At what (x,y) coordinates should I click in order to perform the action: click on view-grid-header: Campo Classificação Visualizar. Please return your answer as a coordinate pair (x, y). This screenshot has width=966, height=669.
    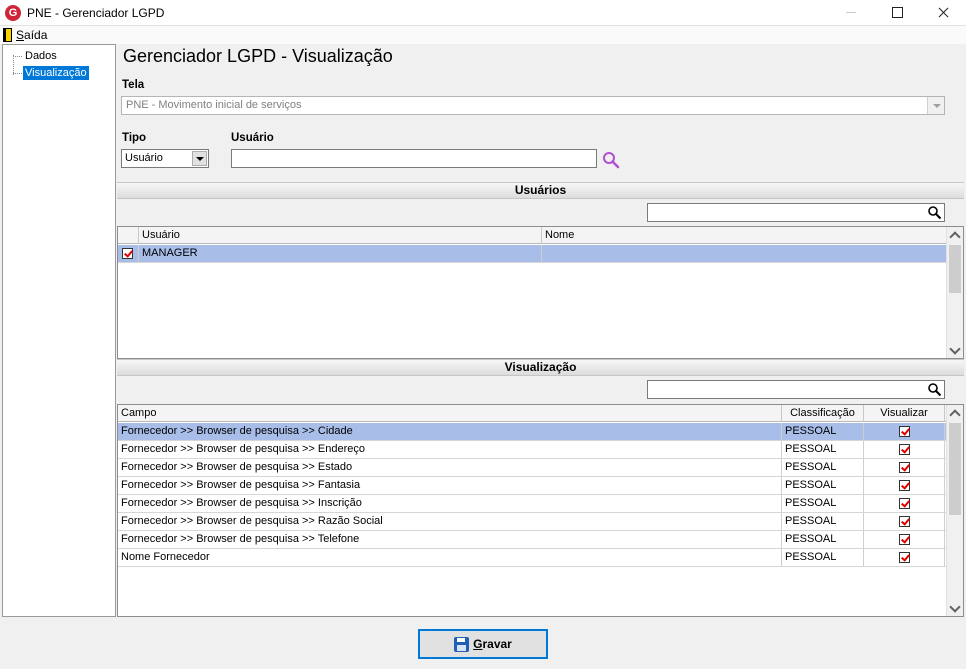
    Looking at the image, I should click on (532, 413).